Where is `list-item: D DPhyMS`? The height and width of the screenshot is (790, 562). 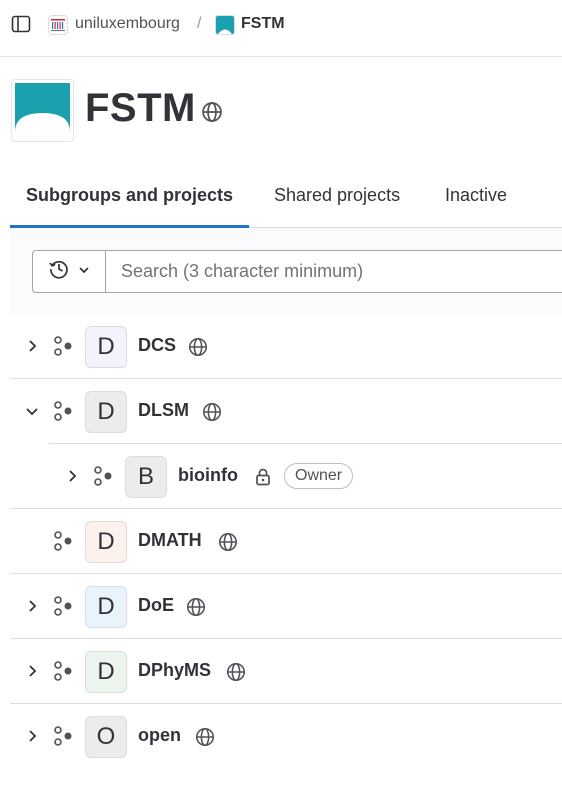 list-item: D DPhyMS is located at coordinates (286, 671).